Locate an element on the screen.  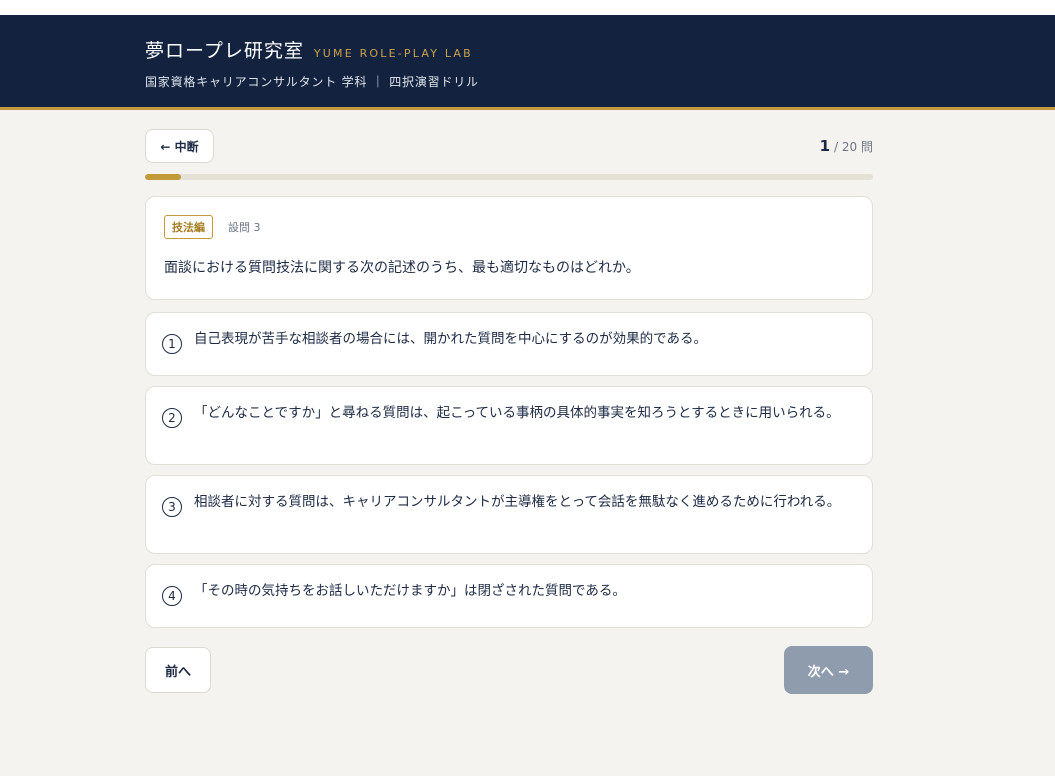
answer-option-1: 1 自己表現が苦手な相談者の場合には、開かれた質問を中心にするのが効果的である。 is located at coordinates (509, 344).